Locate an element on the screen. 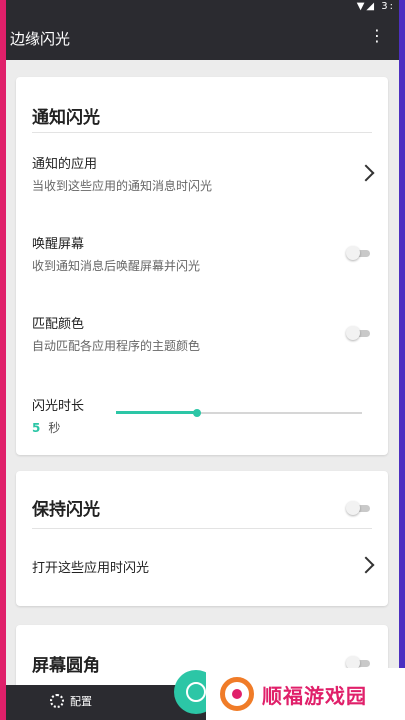  flash-duration-slider is located at coordinates (239, 413).